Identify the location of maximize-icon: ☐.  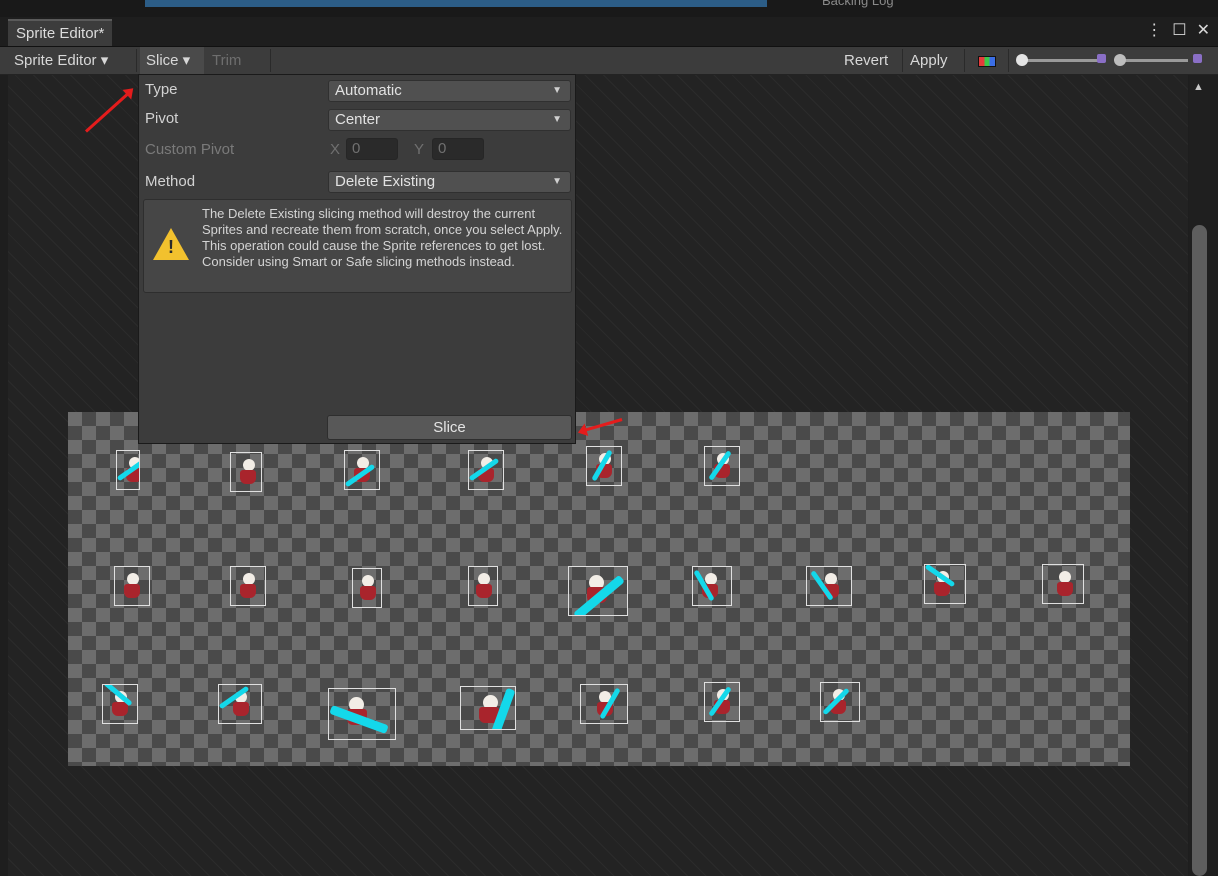
(1179, 31).